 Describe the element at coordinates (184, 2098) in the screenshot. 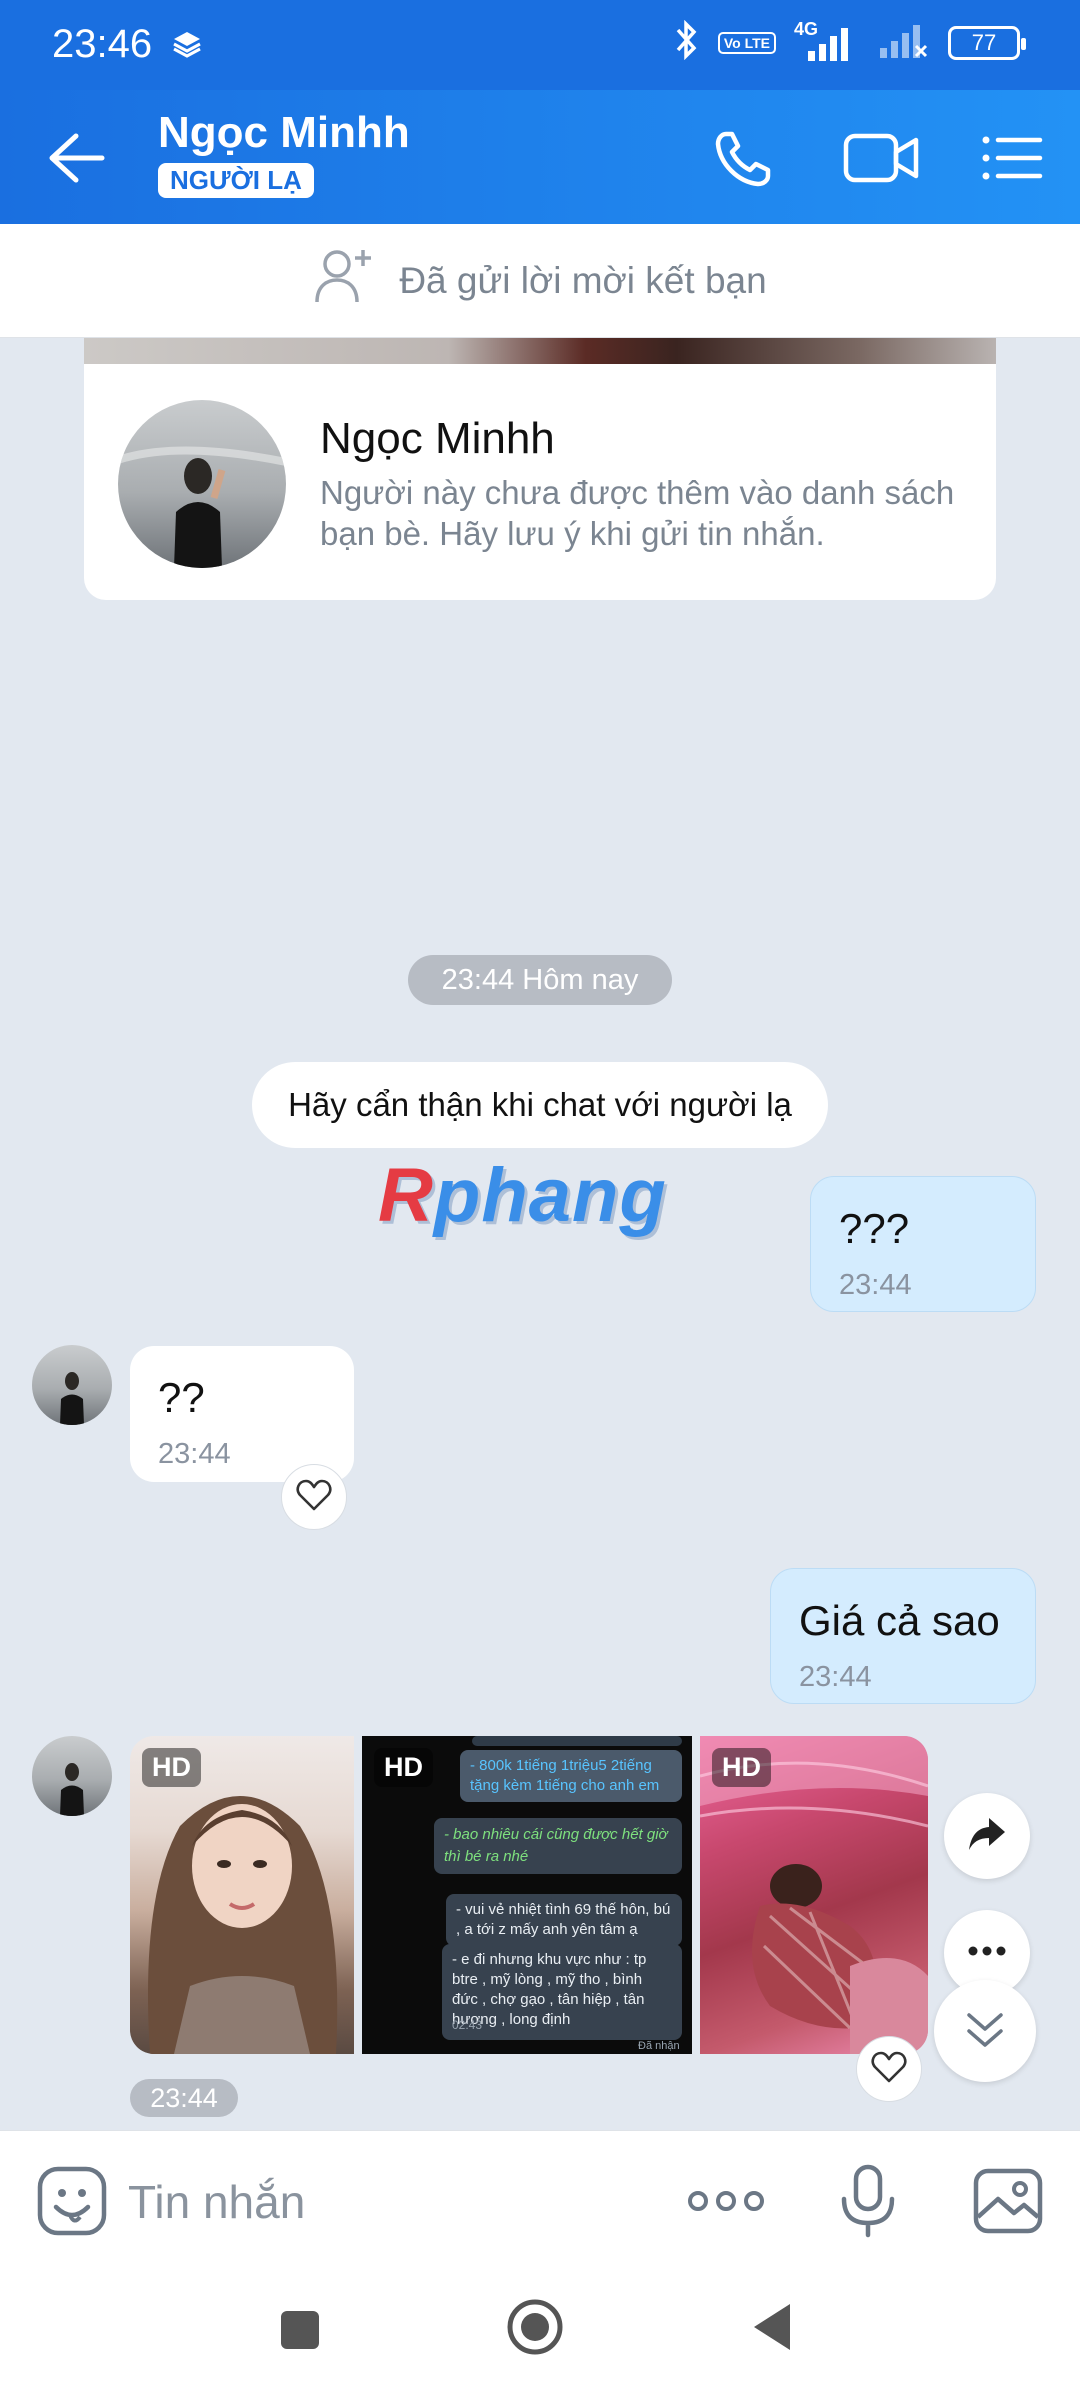

I see `photo-time: 23:44` at that location.